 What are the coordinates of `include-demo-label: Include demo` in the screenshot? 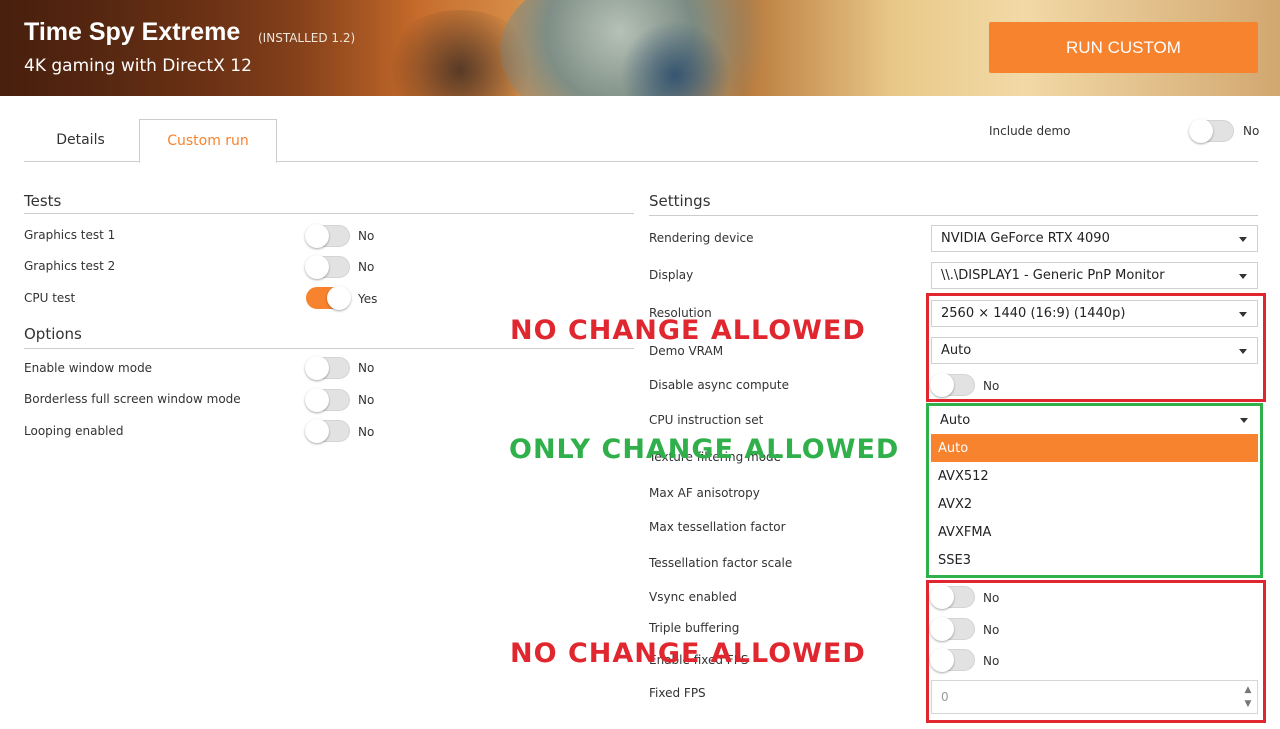 It's located at (1030, 131).